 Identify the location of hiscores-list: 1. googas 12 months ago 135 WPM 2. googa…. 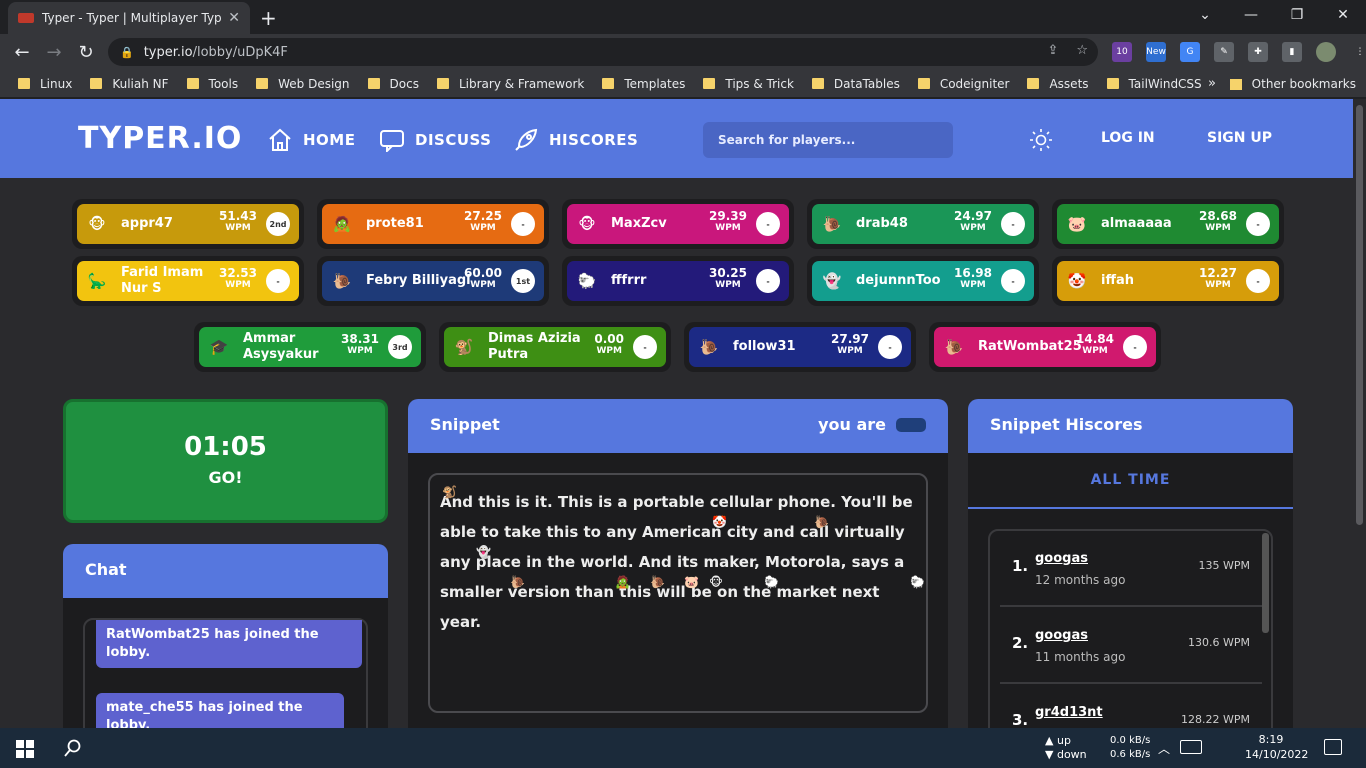
(1130, 628).